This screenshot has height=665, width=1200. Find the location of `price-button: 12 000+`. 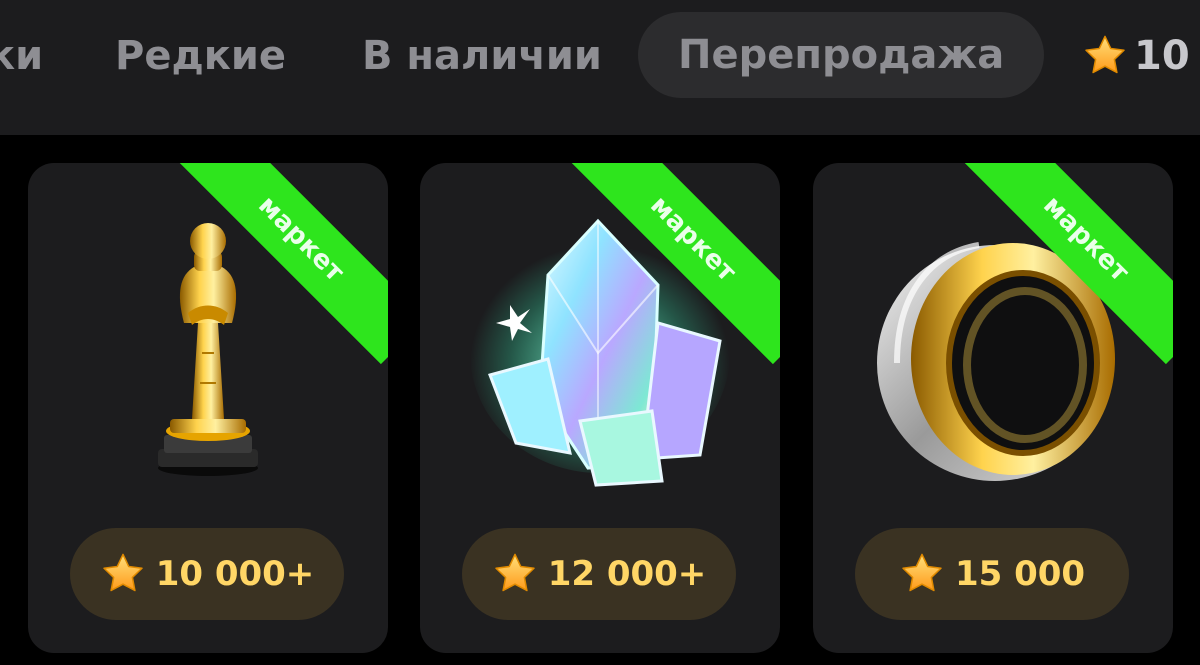

price-button: 12 000+ is located at coordinates (599, 574).